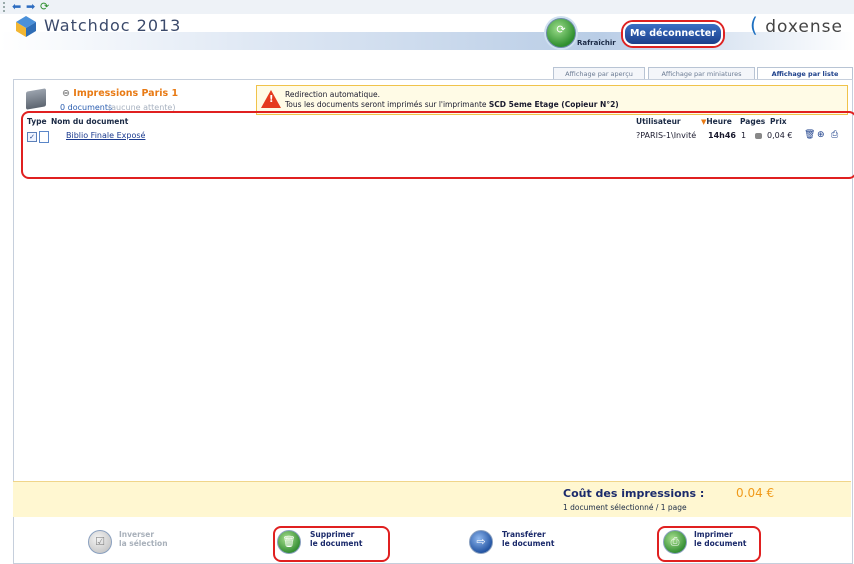 Image resolution: width=854 pixels, height=564 pixels. I want to click on col-header-prix: Prix, so click(778, 121).